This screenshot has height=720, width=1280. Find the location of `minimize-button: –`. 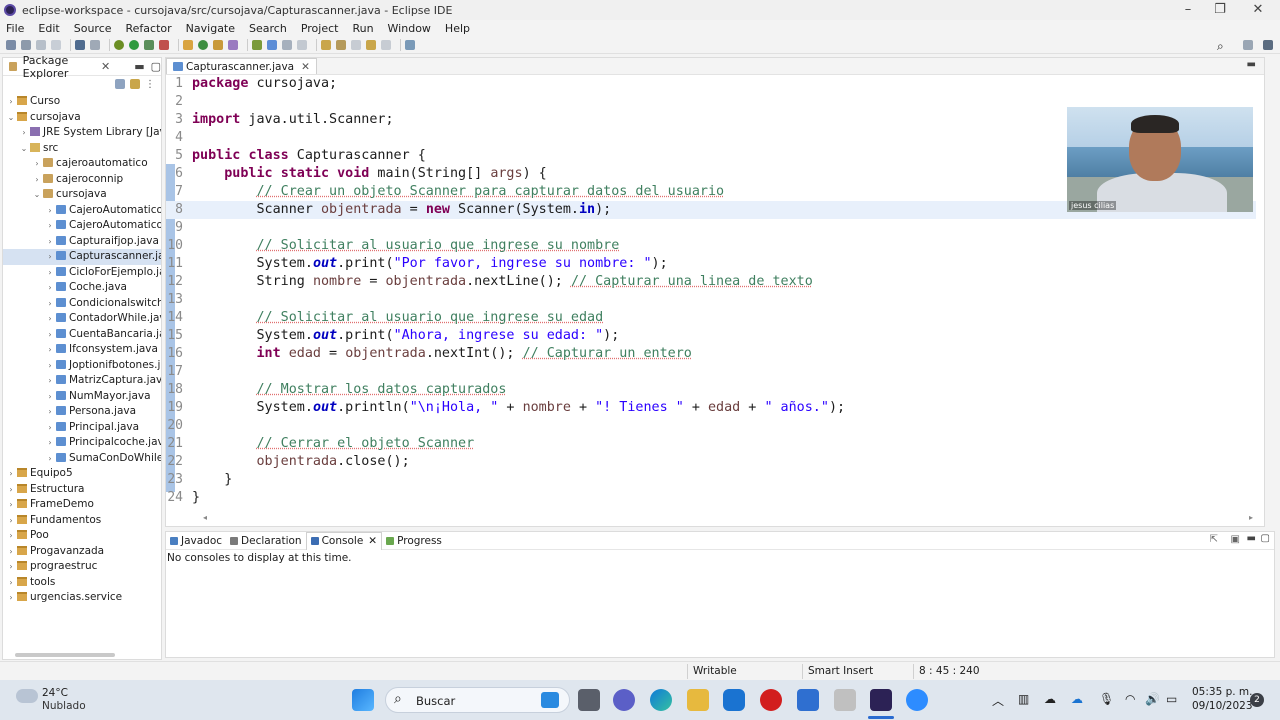

minimize-button: – is located at coordinates (1188, 10).